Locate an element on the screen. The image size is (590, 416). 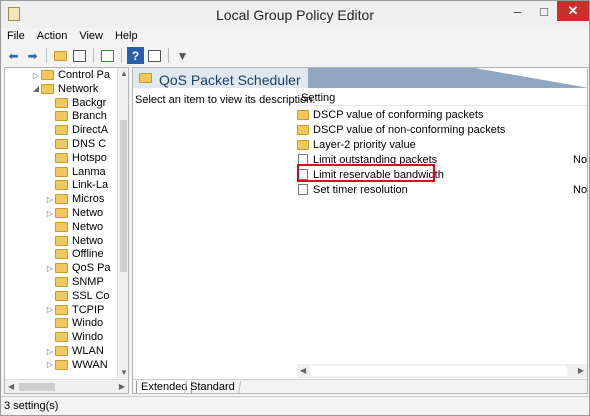
tab-standard: Standard is located at coordinates (212, 387).